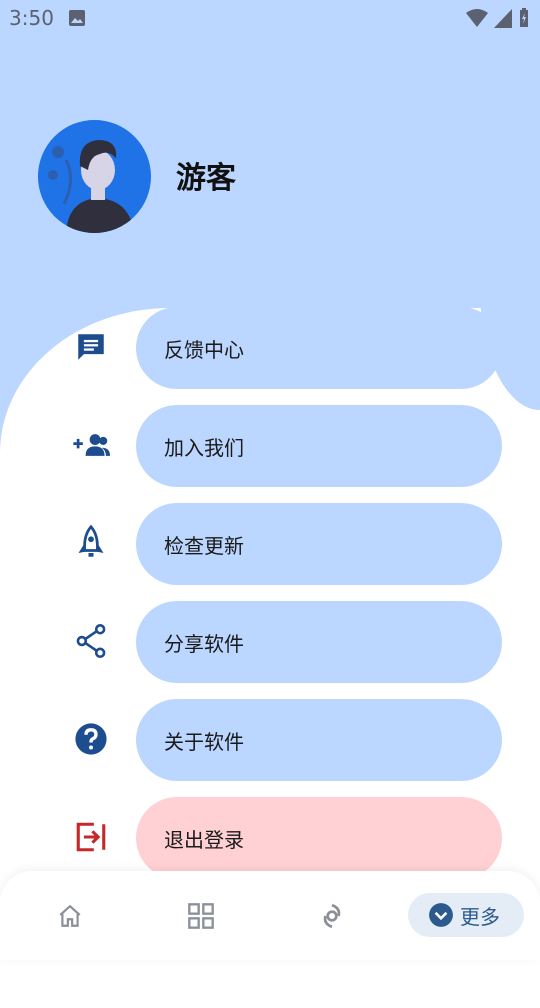 The image size is (540, 1008). Describe the element at coordinates (204, 741) in the screenshot. I see `menu-item-label: 关于软件` at that location.